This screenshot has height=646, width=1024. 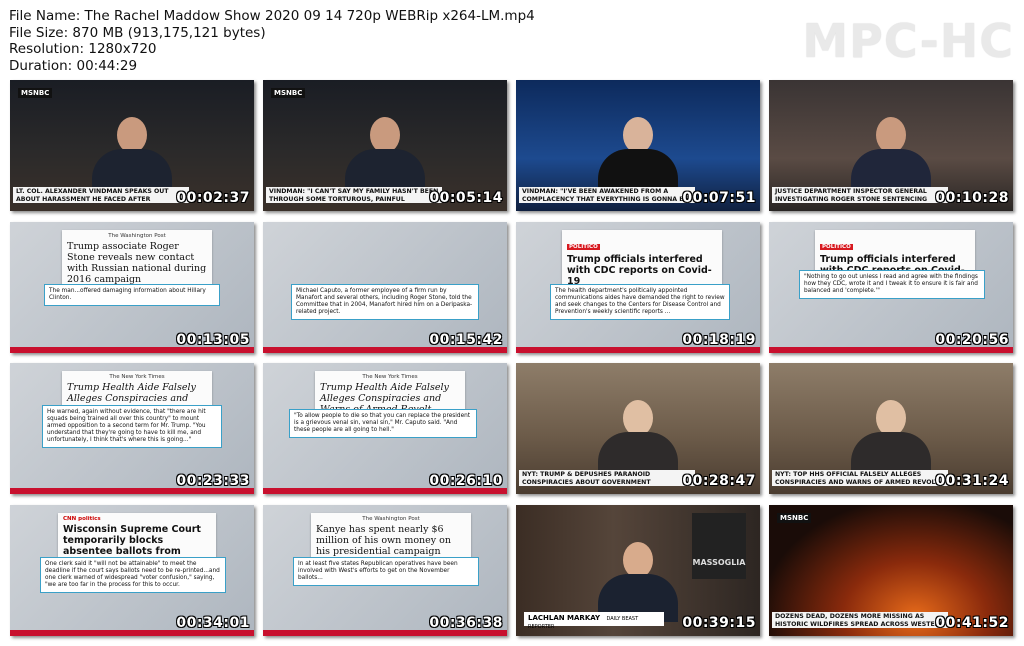 I want to click on guest-name: LACHLAN MARKAY, so click(x=564, y=618).